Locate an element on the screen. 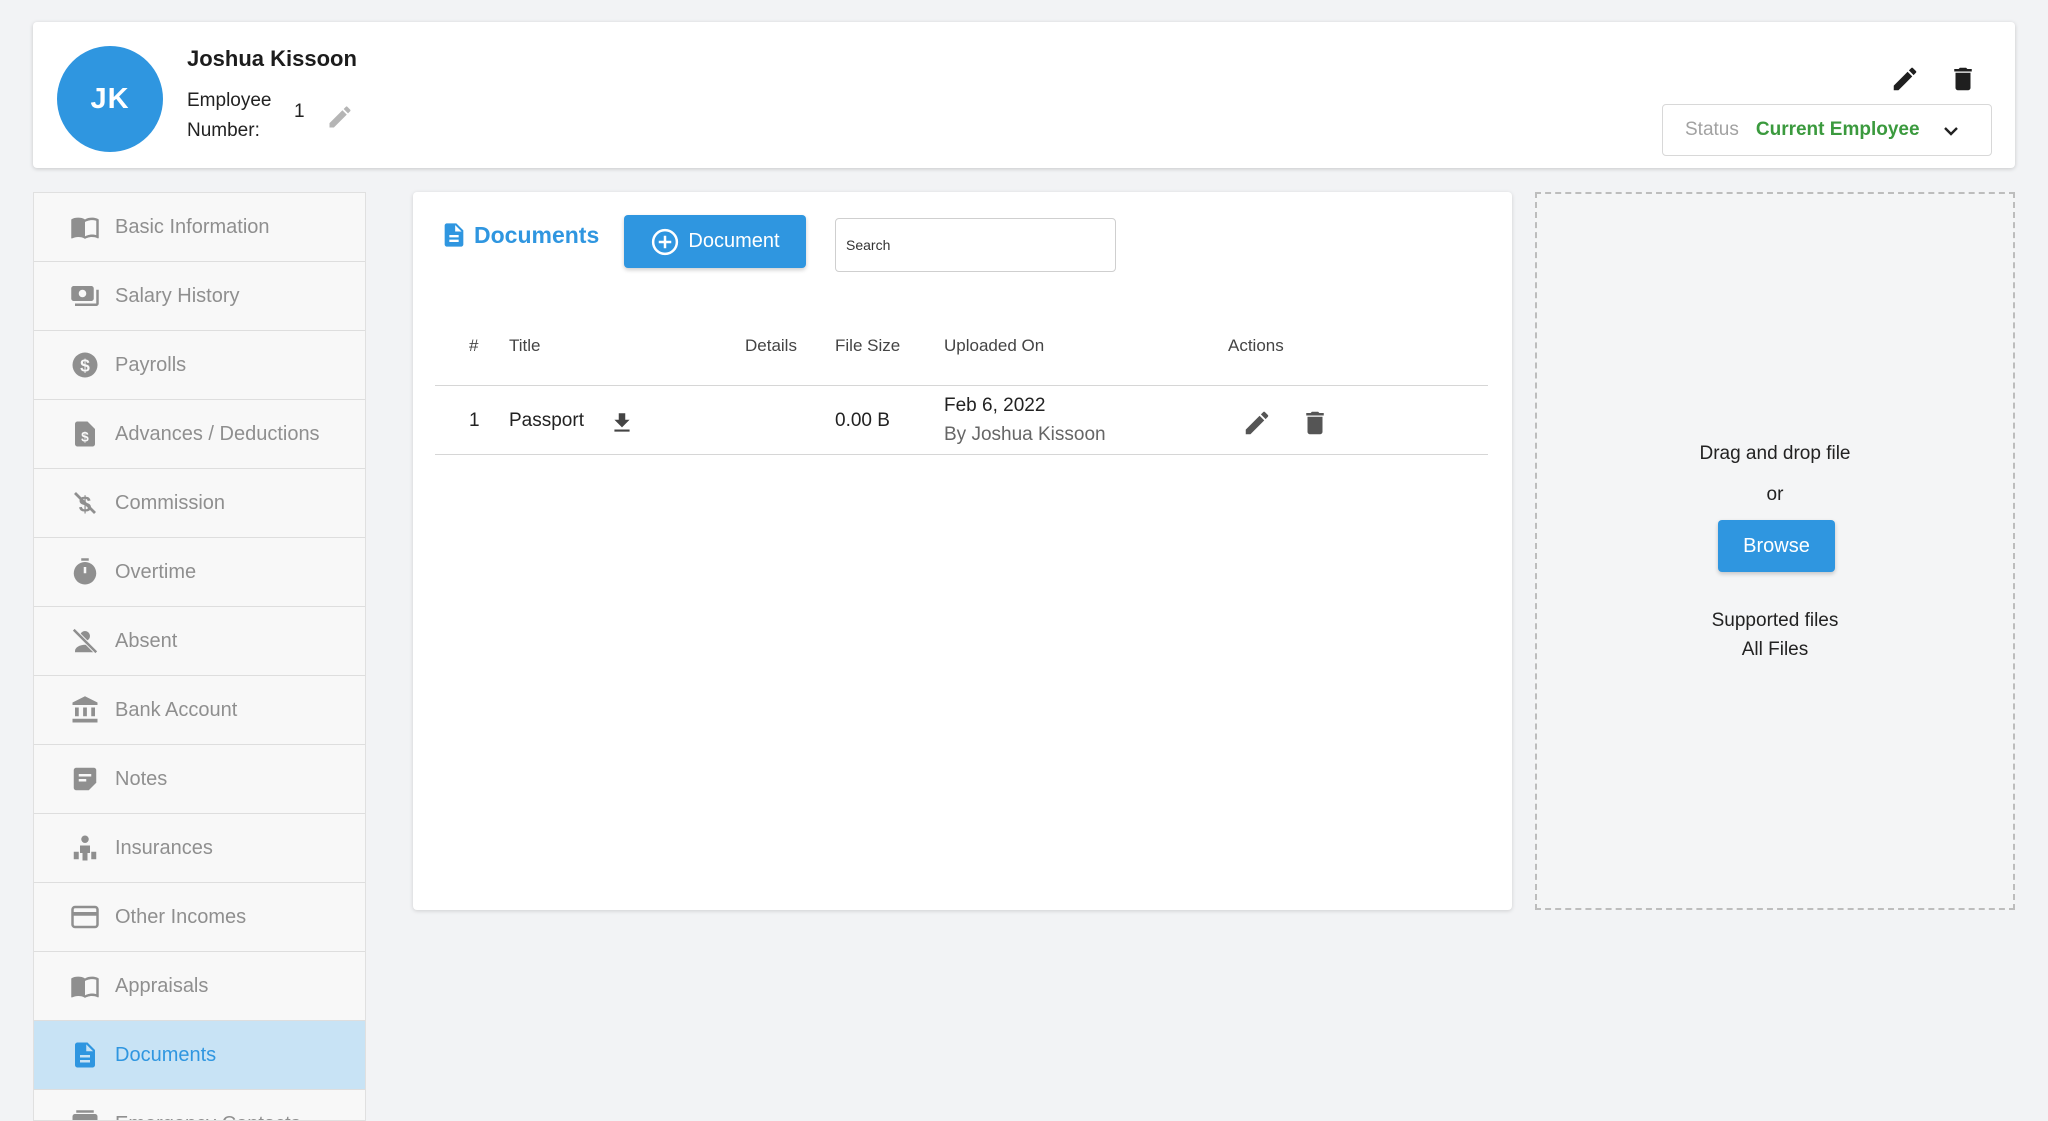 This screenshot has height=1121, width=2048. sidebar-item-label: Documents is located at coordinates (166, 1054).